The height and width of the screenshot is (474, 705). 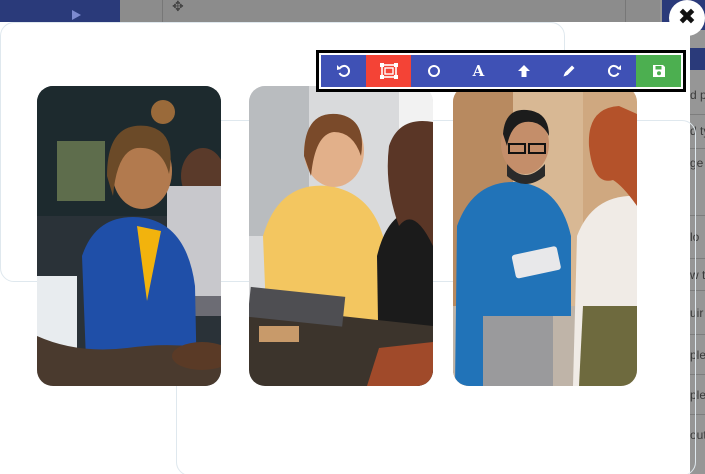 What do you see at coordinates (697, 95) in the screenshot?
I see `panel-text: d p` at bounding box center [697, 95].